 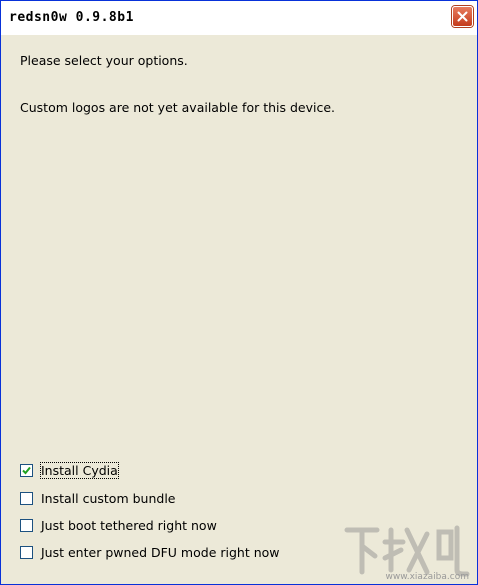 I want to click on close-icon, so click(x=462, y=16).